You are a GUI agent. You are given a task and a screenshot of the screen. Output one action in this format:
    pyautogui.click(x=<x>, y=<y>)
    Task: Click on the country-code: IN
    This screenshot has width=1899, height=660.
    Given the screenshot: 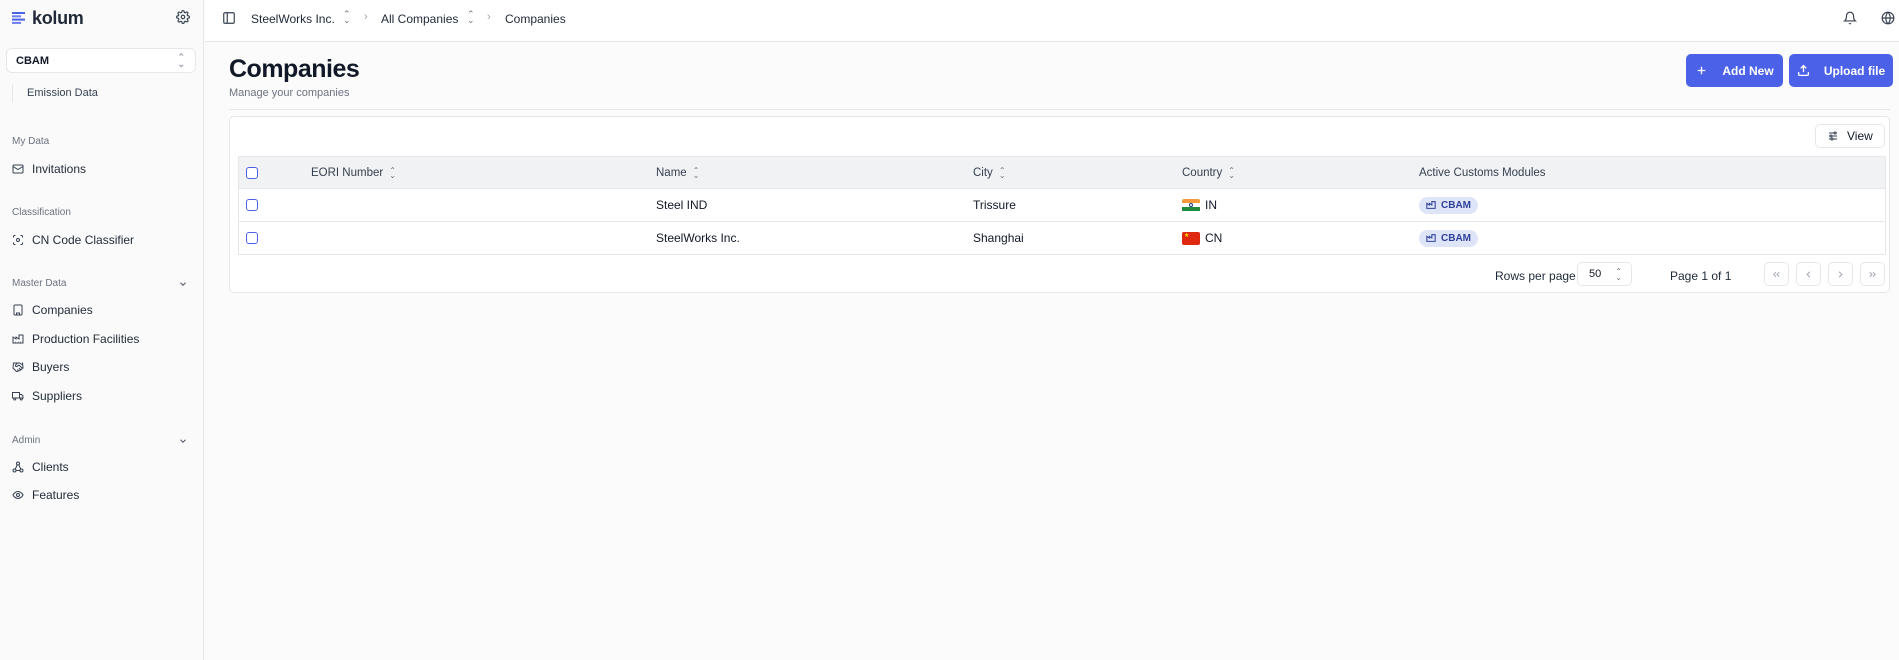 What is the action you would take?
    pyautogui.click(x=1211, y=205)
    